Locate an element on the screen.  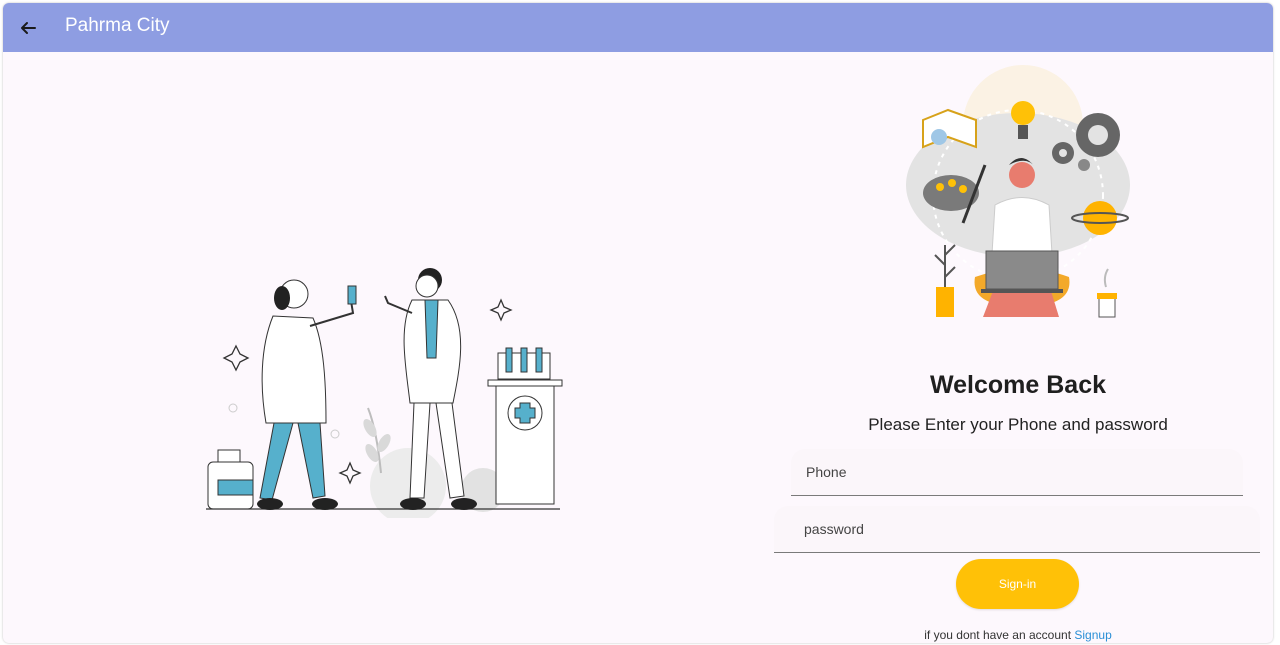
phone-field is located at coordinates (1017, 472).